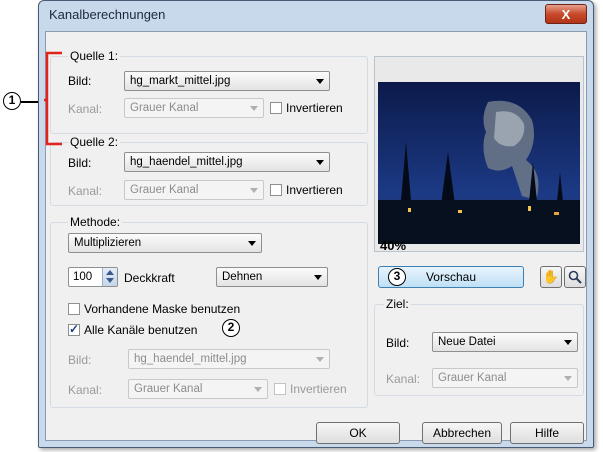  I want to click on ziel-bild-label: Bild:, so click(398, 343).